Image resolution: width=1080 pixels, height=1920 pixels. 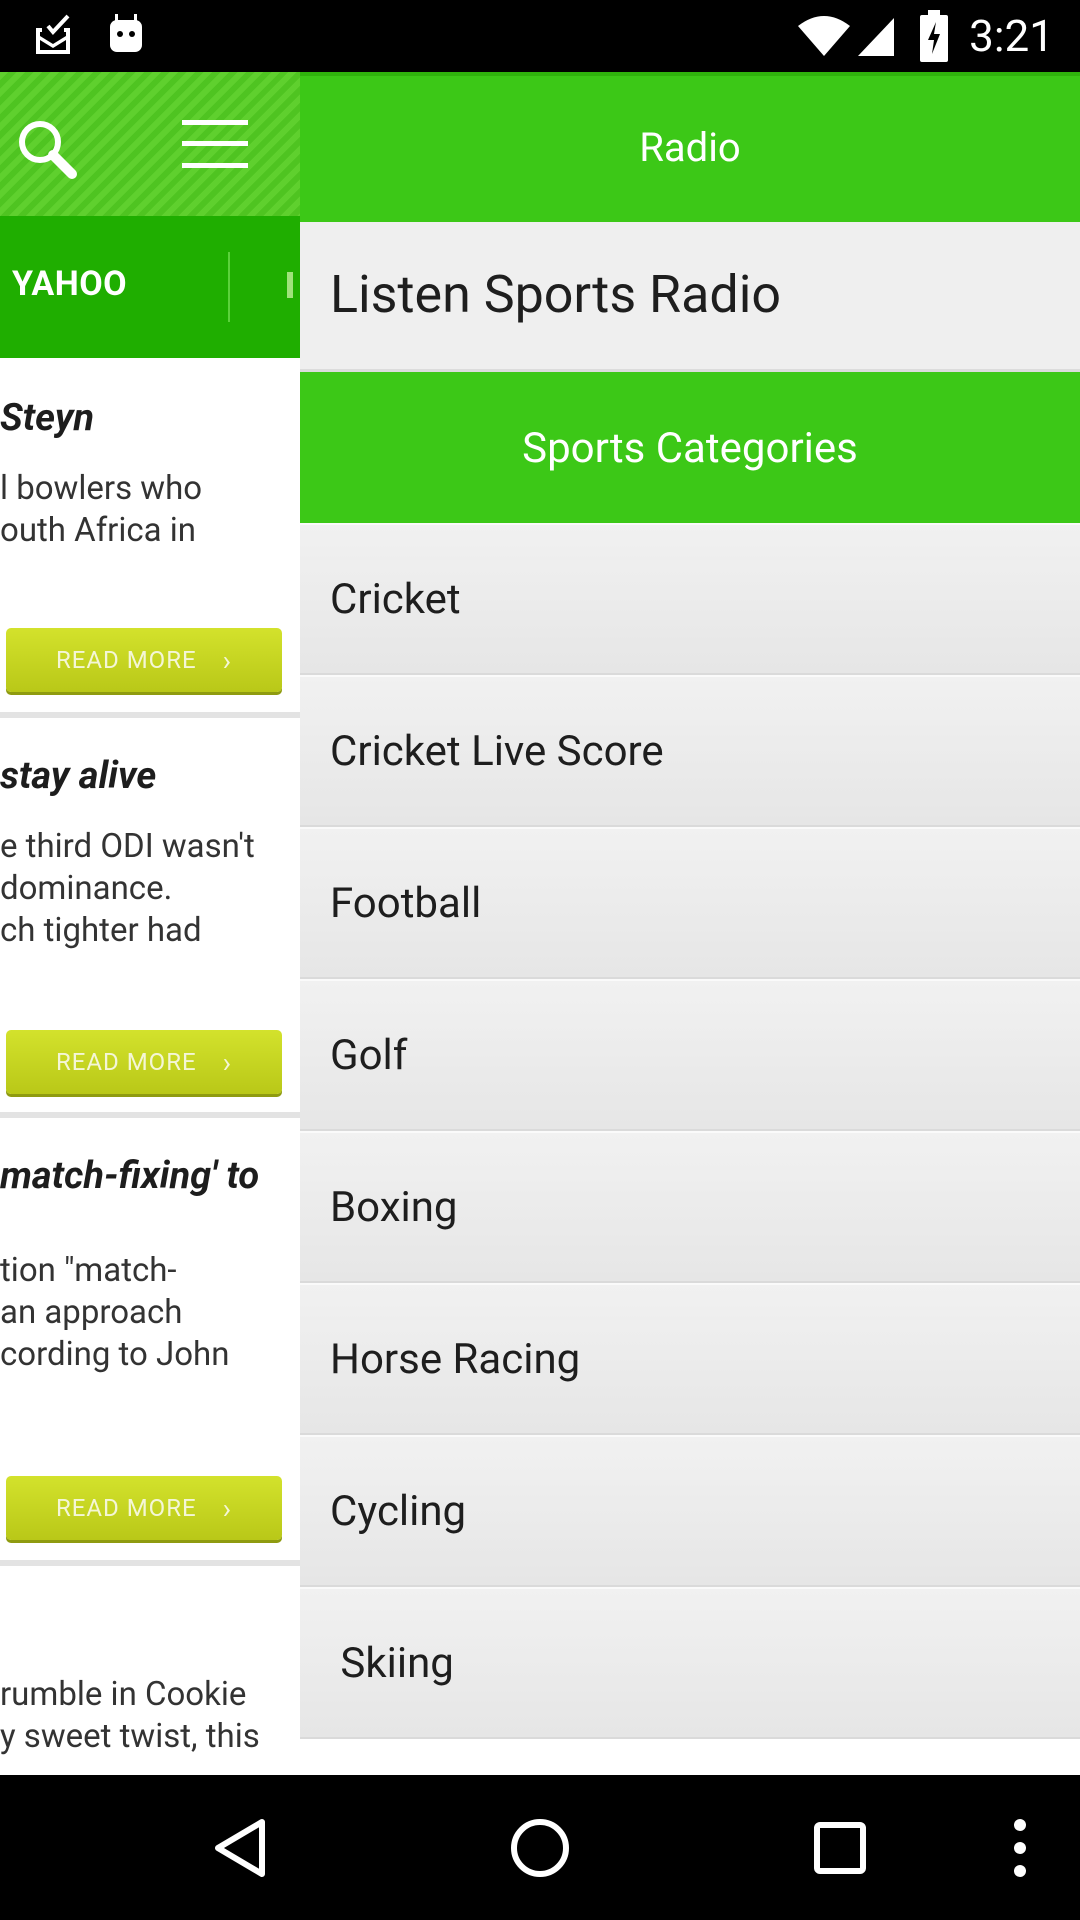 What do you see at coordinates (91, 1312) in the screenshot?
I see `article-snippet-line: an approach` at bounding box center [91, 1312].